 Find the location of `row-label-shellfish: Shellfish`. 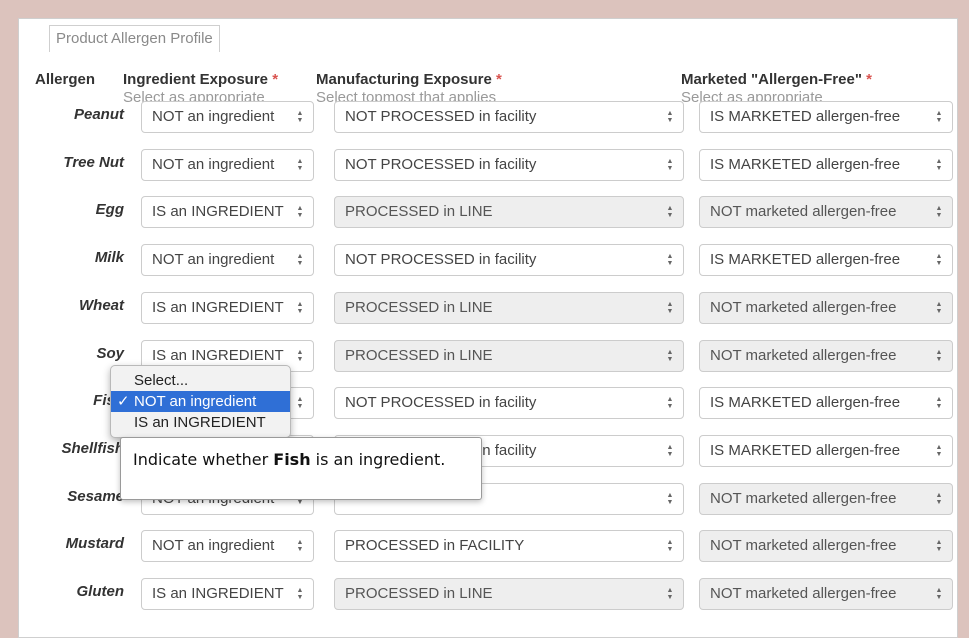

row-label-shellfish: Shellfish is located at coordinates (92, 448).